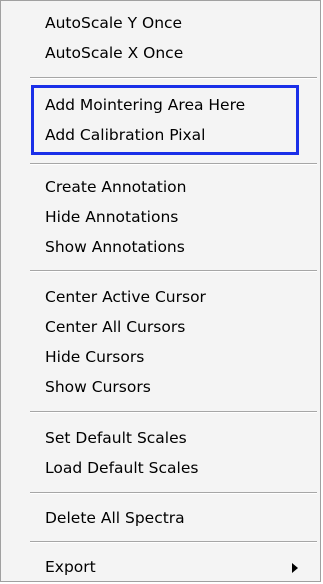 The width and height of the screenshot is (323, 584). Describe the element at coordinates (70, 567) in the screenshot. I see `menu-item-export-label: Export` at that location.